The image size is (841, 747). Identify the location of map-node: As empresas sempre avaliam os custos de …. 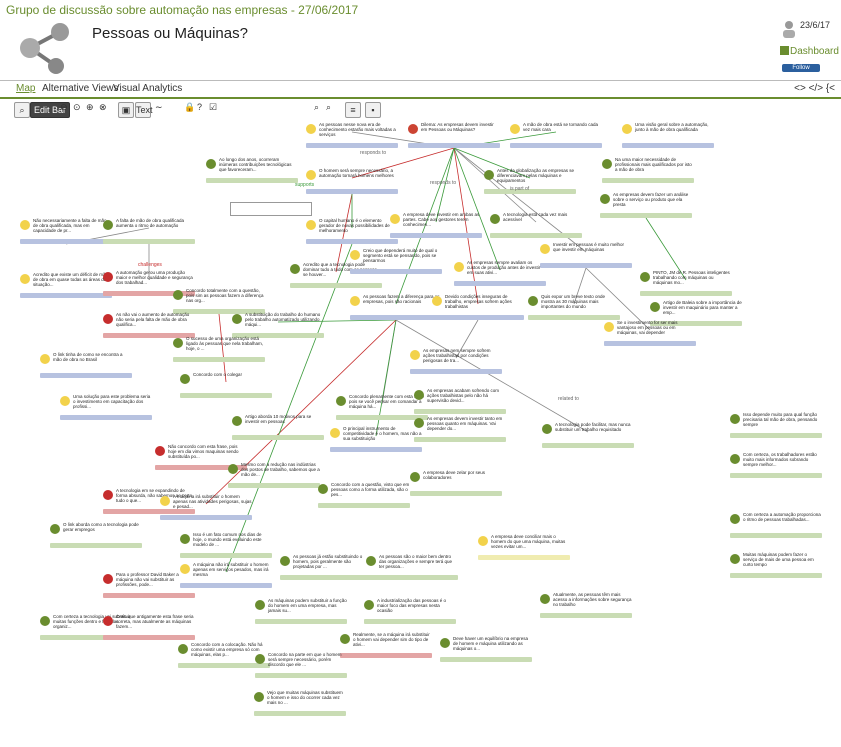
(500, 273).